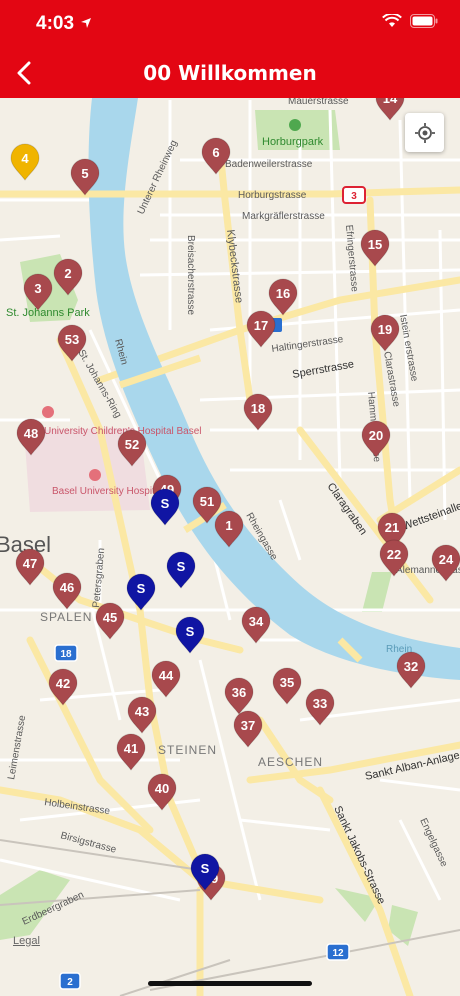 This screenshot has width=460, height=996. I want to click on district-label: AESCHEN, so click(290, 762).